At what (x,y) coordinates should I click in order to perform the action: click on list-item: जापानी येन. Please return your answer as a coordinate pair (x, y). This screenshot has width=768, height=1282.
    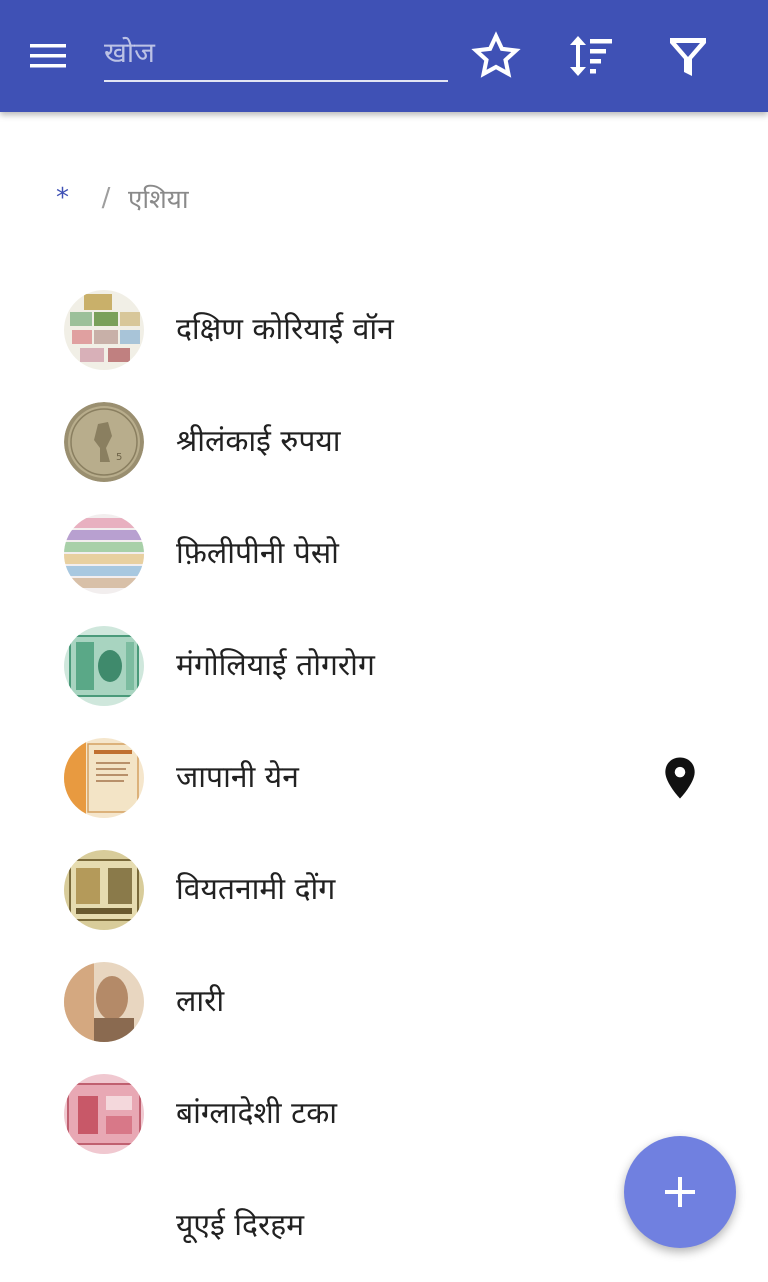
    Looking at the image, I should click on (384, 778).